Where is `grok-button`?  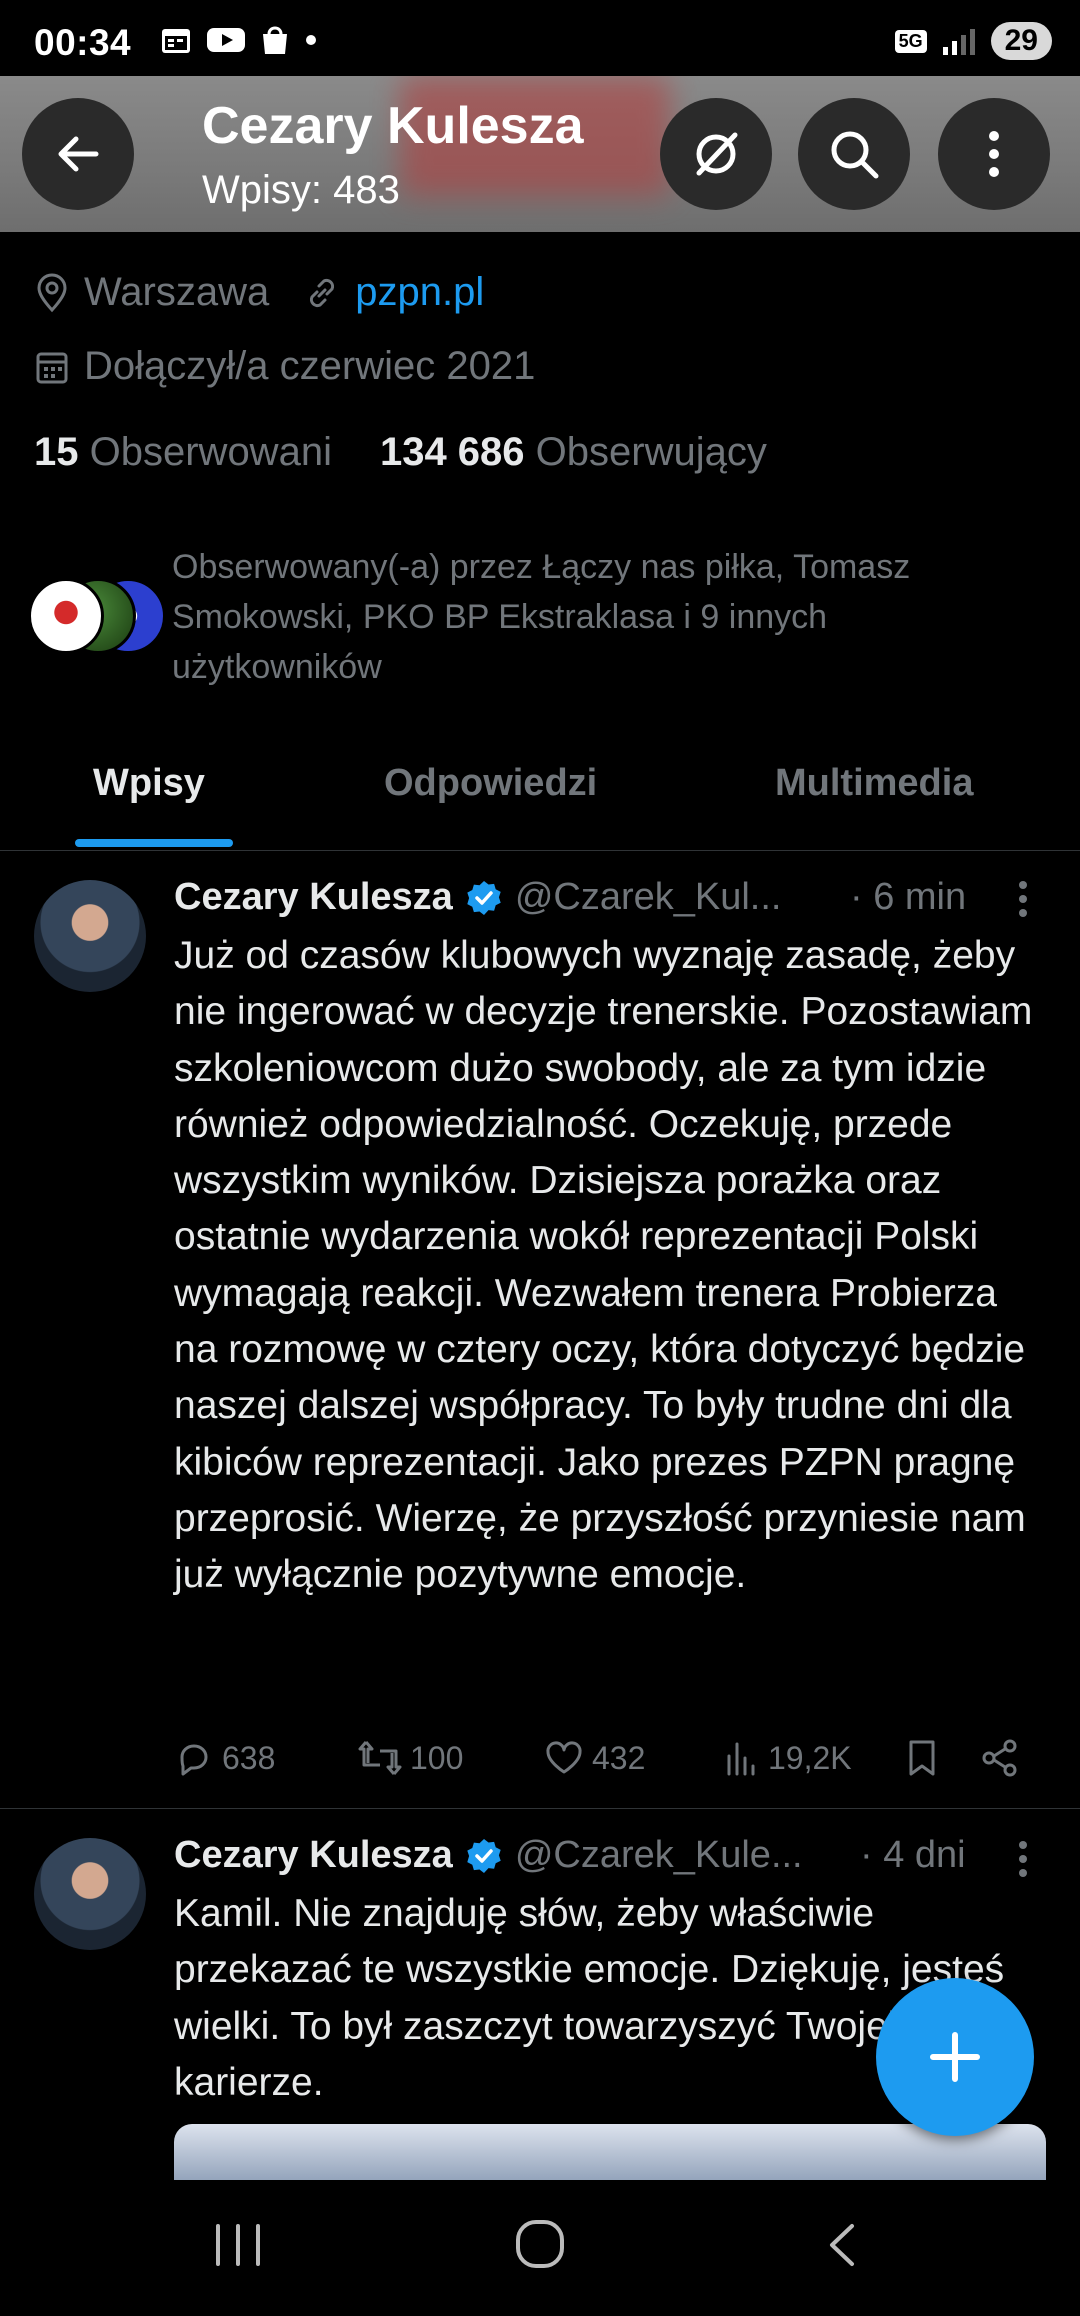 grok-button is located at coordinates (716, 154).